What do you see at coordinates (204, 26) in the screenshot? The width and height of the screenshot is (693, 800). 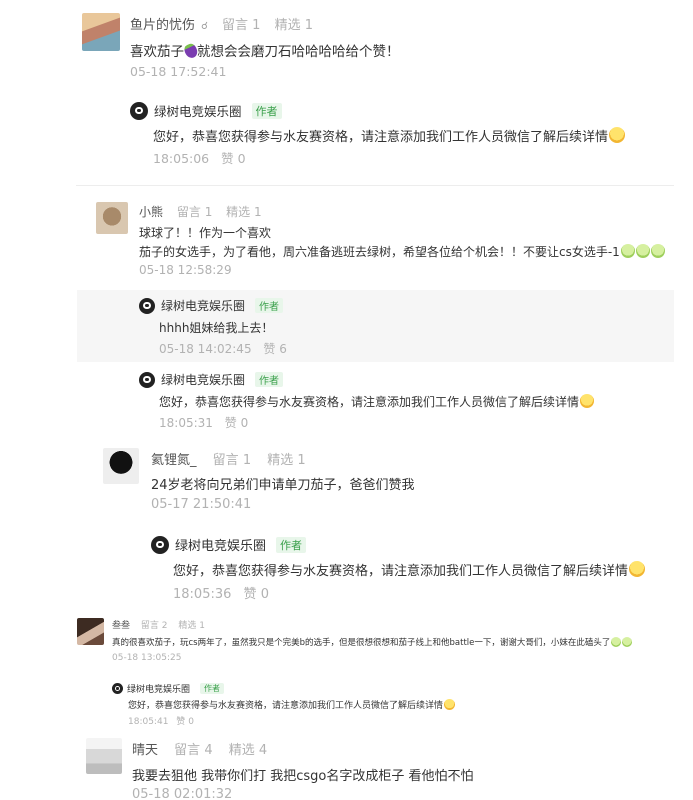 I see `glasses-icon: ☌` at bounding box center [204, 26].